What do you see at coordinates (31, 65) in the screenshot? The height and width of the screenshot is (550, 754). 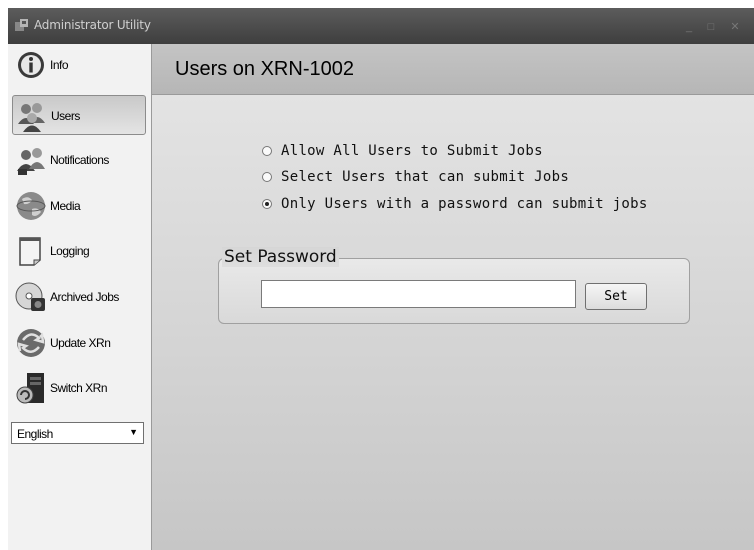 I see `info-icon` at bounding box center [31, 65].